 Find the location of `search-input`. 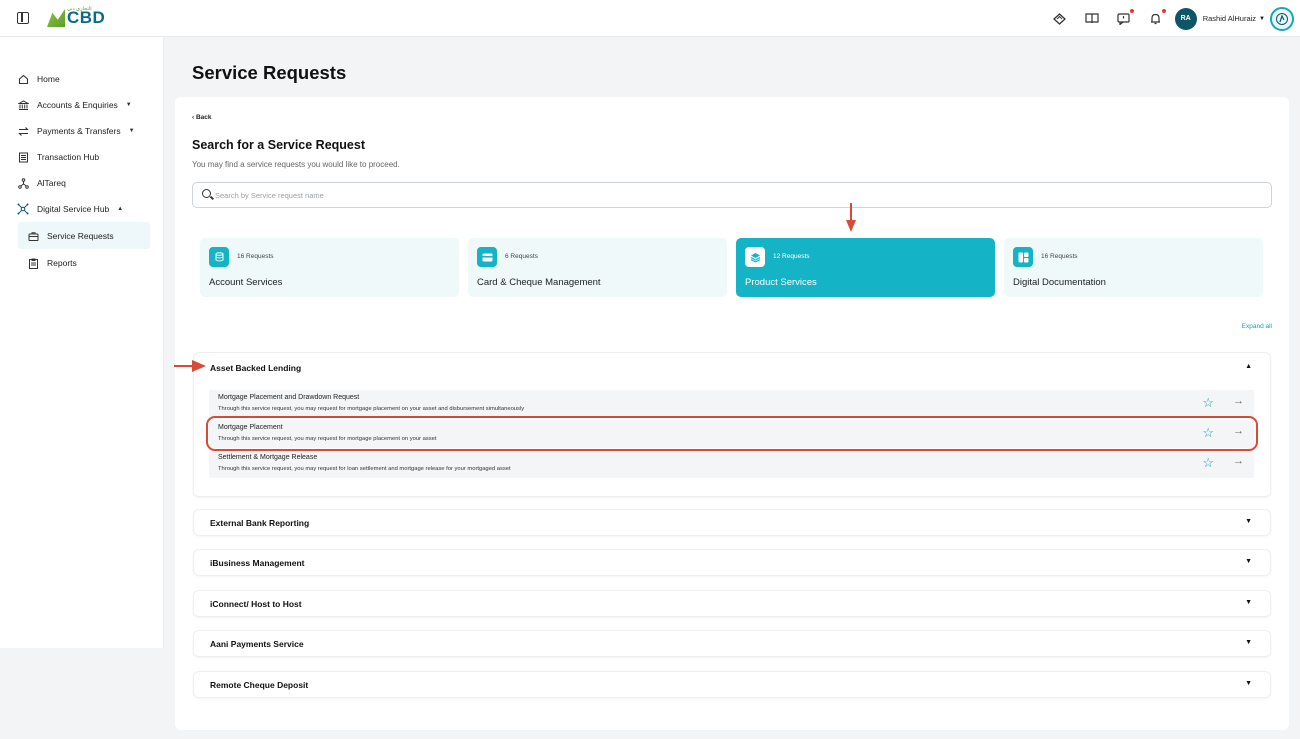

search-input is located at coordinates (735, 195).